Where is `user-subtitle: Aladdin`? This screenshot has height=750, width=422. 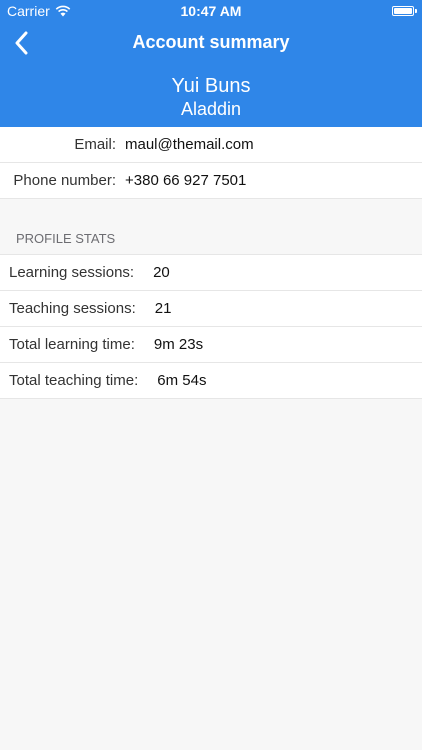 user-subtitle: Aladdin is located at coordinates (211, 109).